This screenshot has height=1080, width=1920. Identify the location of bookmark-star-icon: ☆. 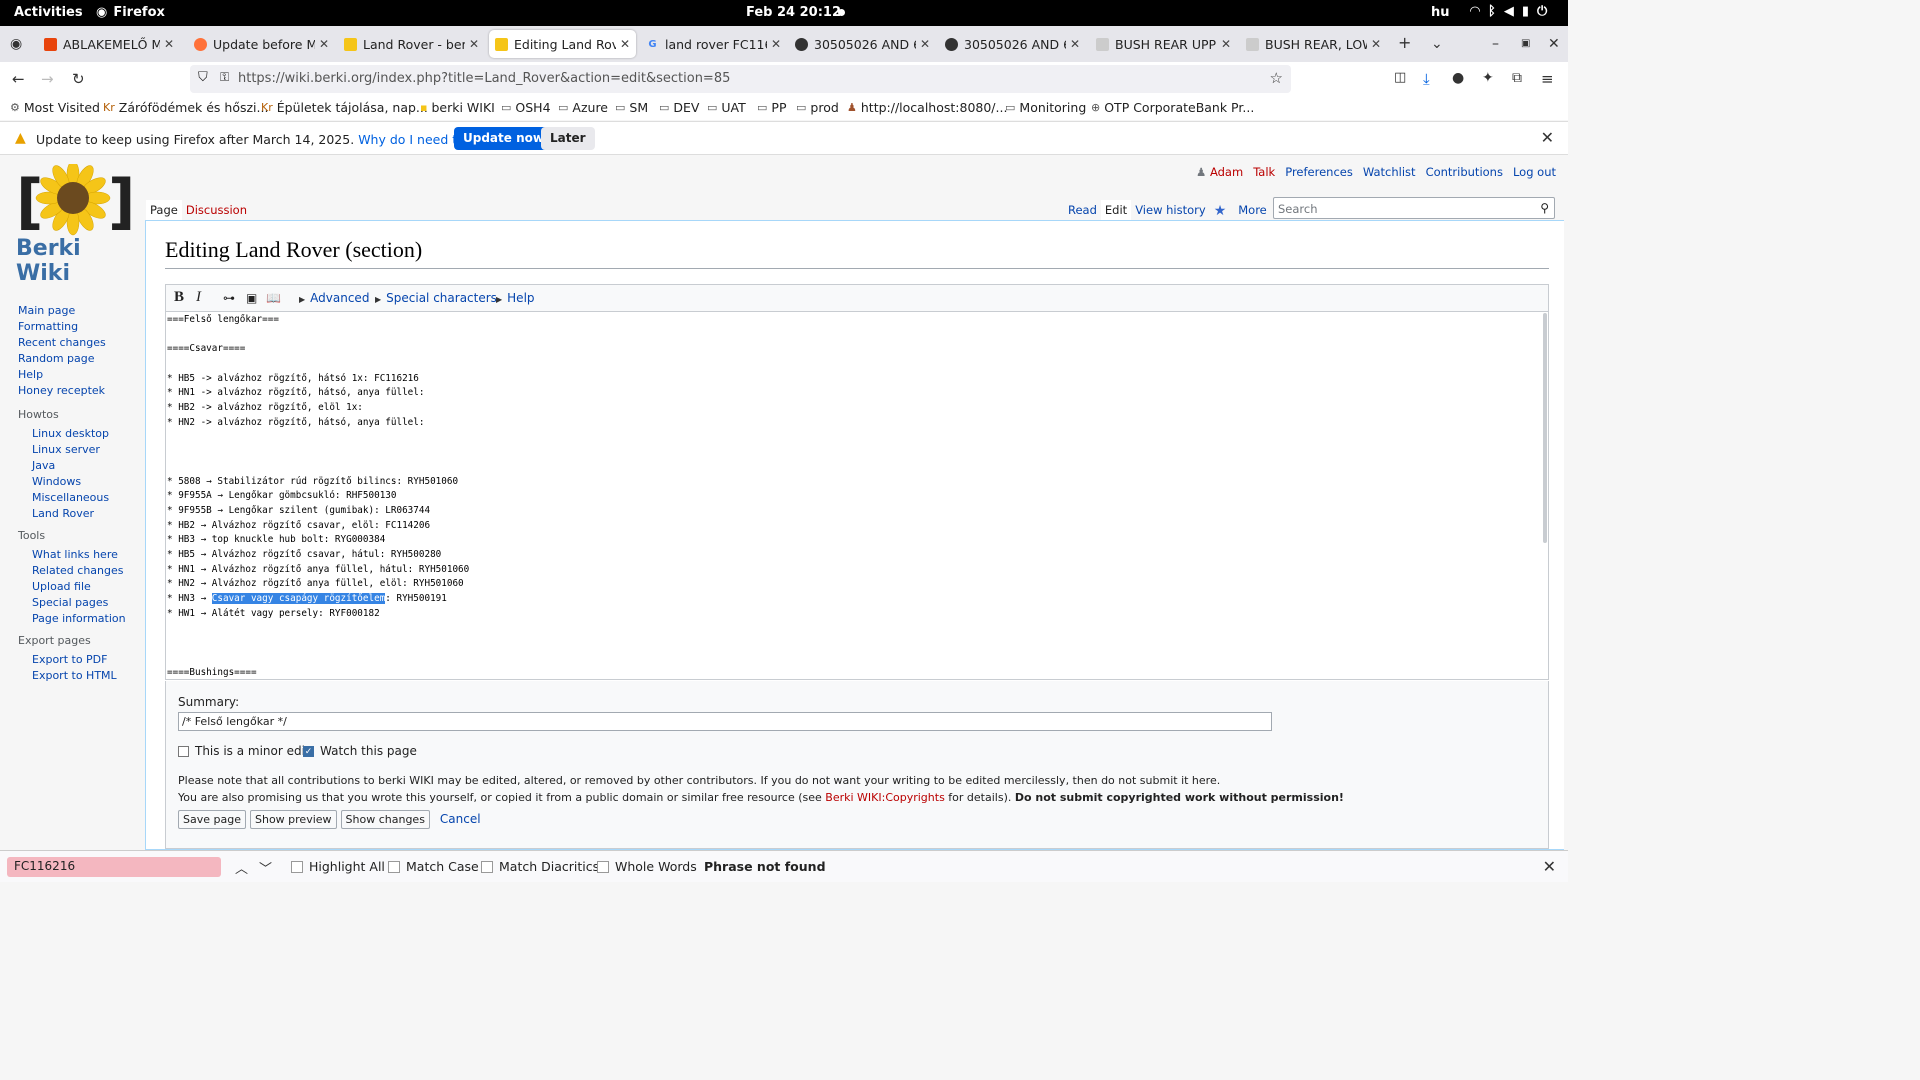
(1276, 78).